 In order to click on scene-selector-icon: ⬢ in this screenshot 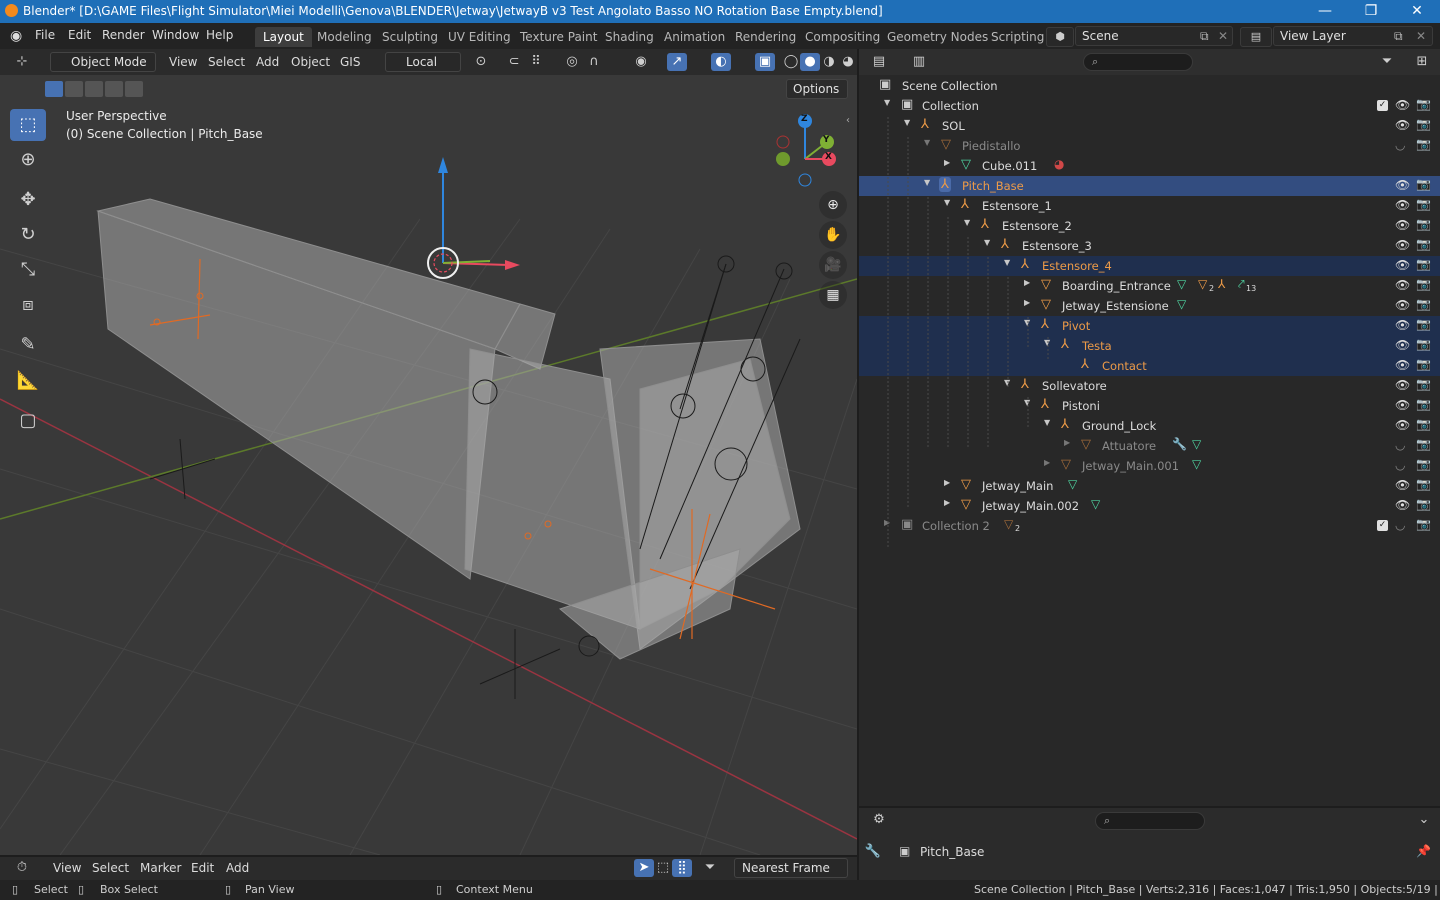, I will do `click(1060, 37)`.